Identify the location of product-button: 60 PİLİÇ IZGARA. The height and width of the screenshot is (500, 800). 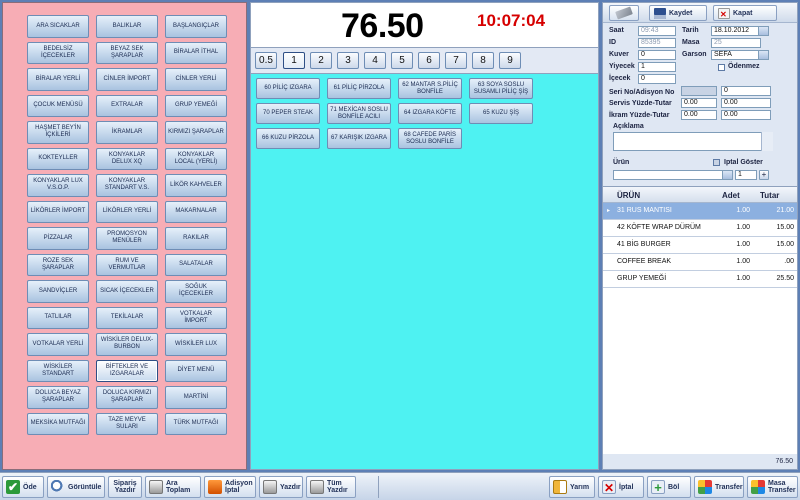
(288, 88).